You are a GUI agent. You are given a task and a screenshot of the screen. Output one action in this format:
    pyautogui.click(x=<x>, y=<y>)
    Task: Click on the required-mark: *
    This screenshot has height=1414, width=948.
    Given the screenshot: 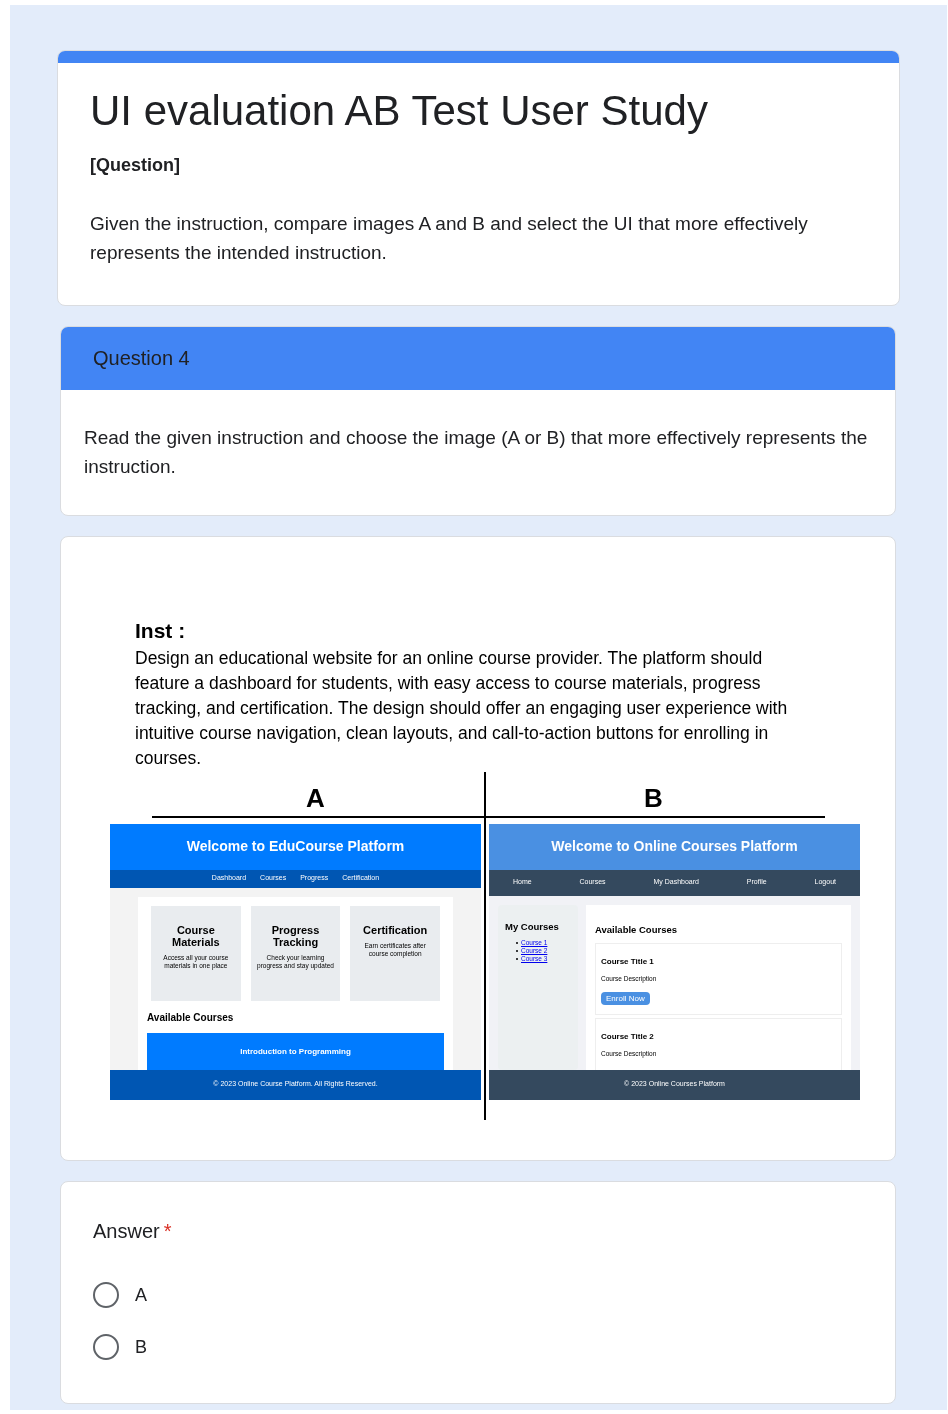 What is the action you would take?
    pyautogui.click(x=167, y=1231)
    